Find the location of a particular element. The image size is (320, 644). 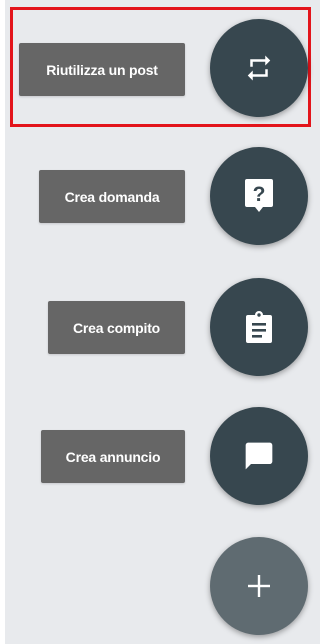

add-button is located at coordinates (259, 586).